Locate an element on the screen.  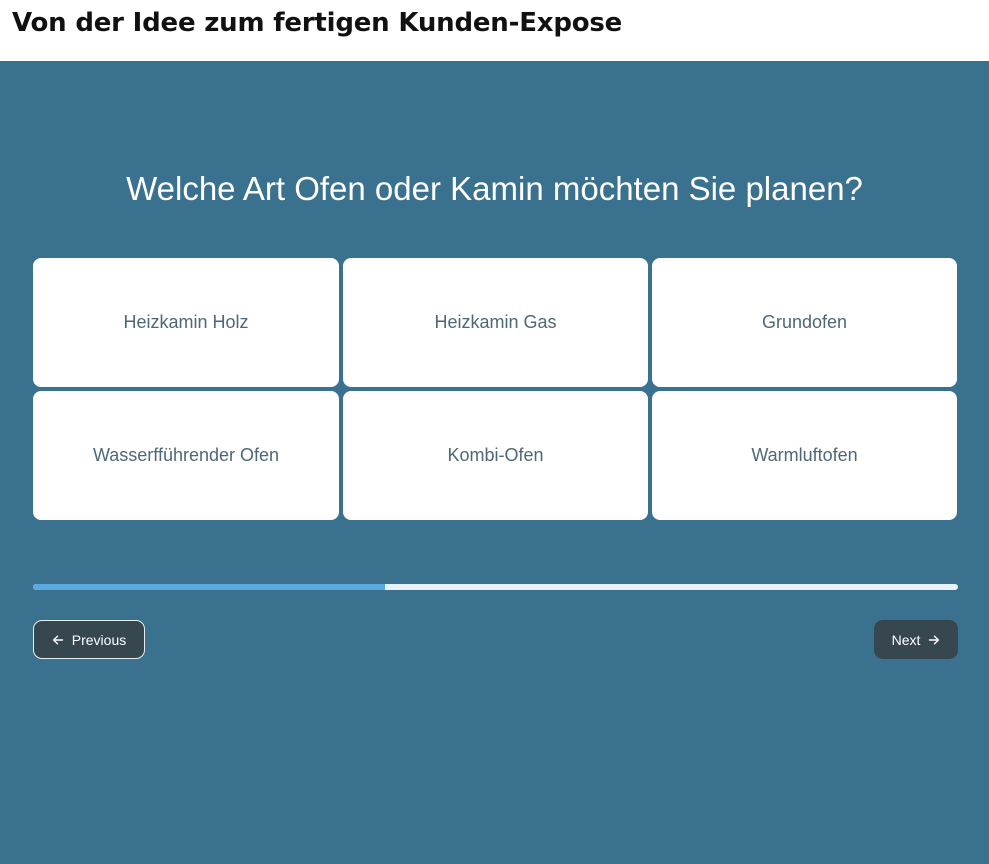
previous-button: Previous is located at coordinates (89, 639).